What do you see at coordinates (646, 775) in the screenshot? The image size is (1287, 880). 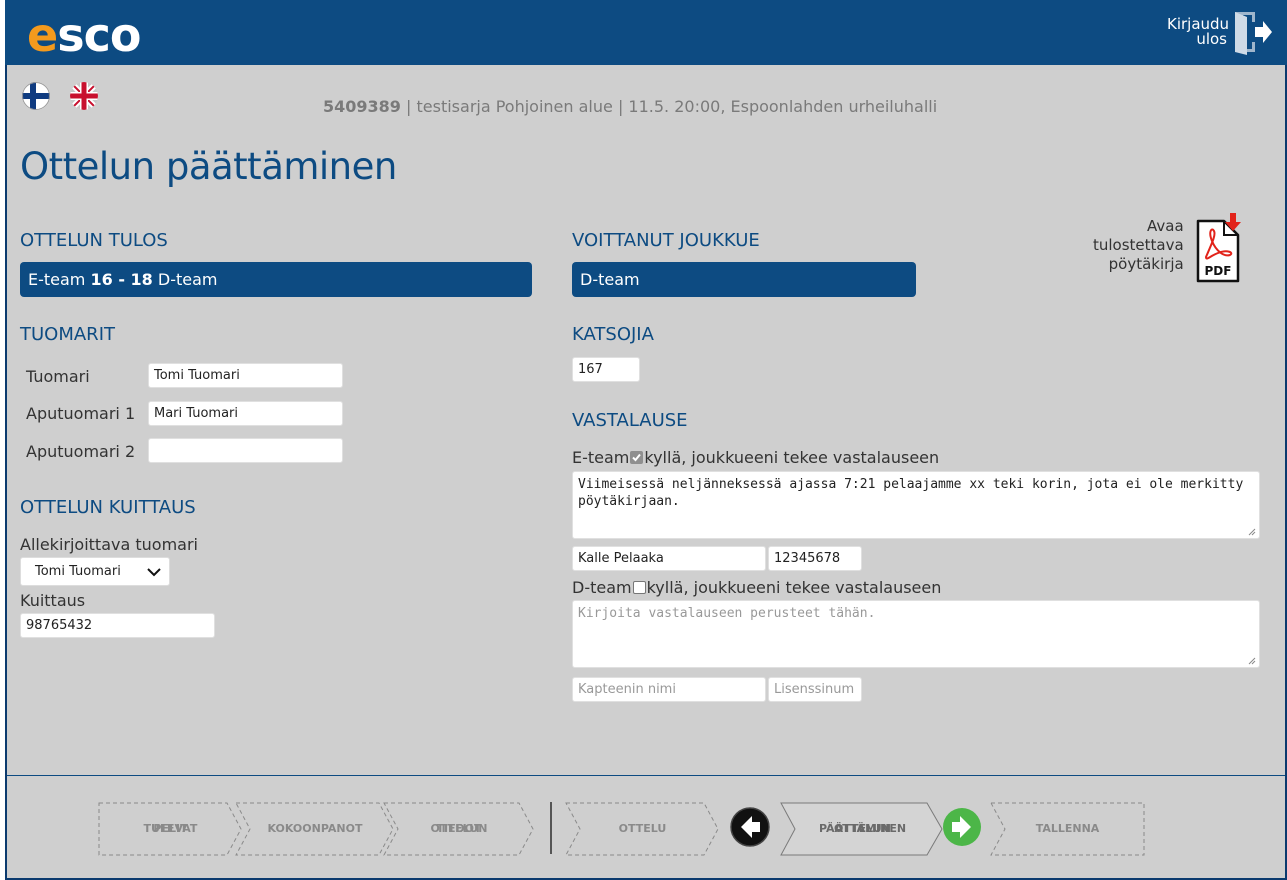 I see `footer-divider` at bounding box center [646, 775].